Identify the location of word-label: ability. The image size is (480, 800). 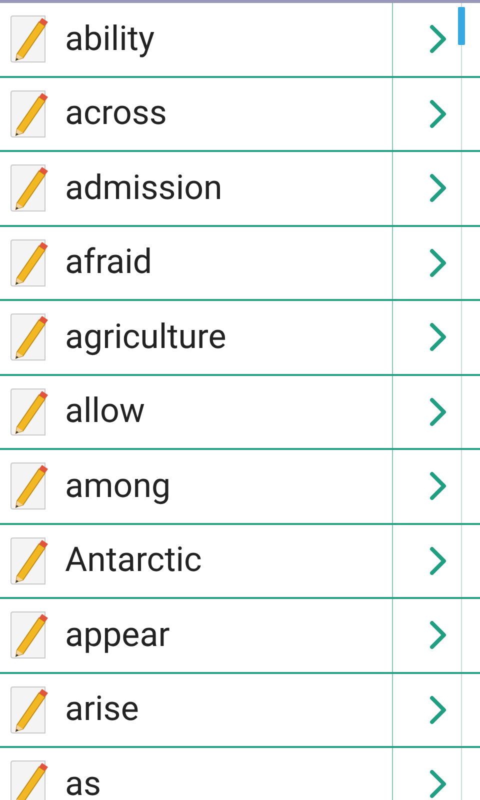
(110, 39).